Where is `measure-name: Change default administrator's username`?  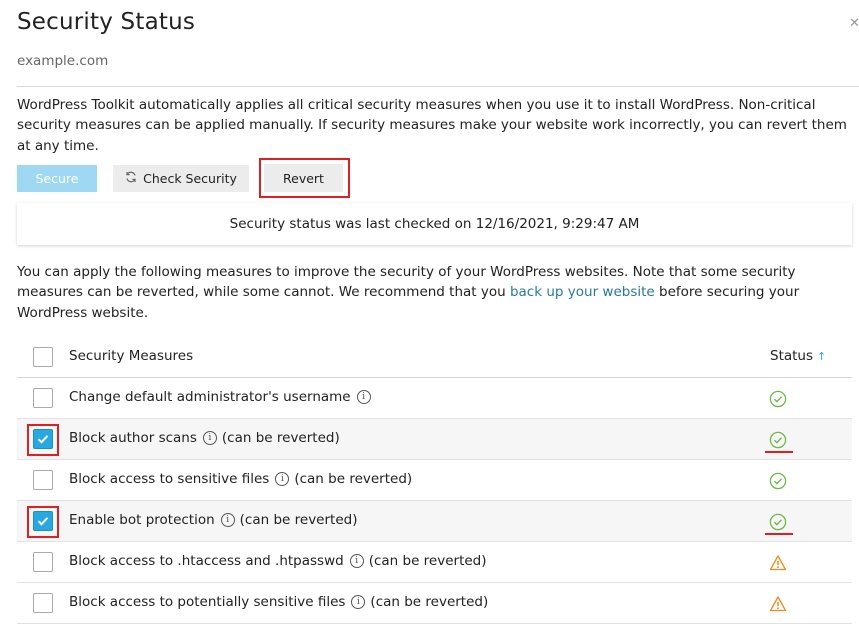 measure-name: Change default administrator's username is located at coordinates (210, 397).